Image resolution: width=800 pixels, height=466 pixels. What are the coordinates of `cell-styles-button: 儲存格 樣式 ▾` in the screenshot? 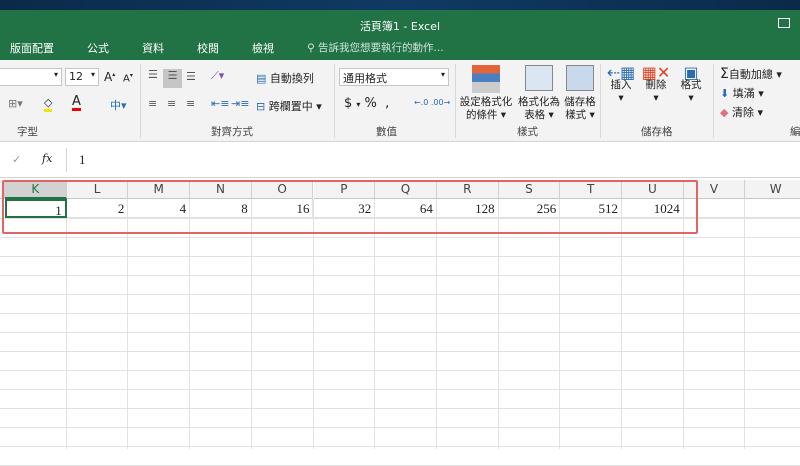 It's located at (580, 109).